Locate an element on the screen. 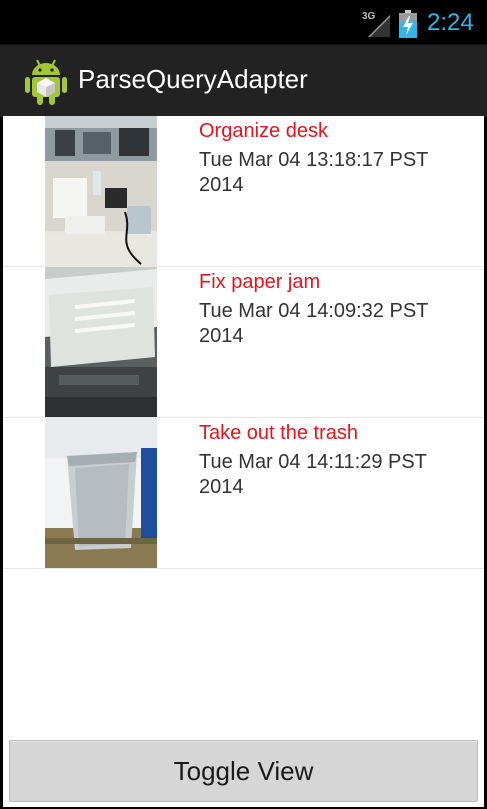 The height and width of the screenshot is (809, 487). status-bar: 3G 2:24 is located at coordinates (243, 22).